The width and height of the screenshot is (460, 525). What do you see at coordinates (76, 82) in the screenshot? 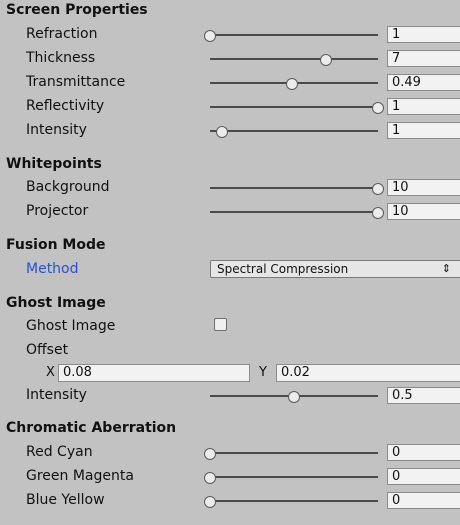
I see `transmittance-label: Transmittance` at bounding box center [76, 82].